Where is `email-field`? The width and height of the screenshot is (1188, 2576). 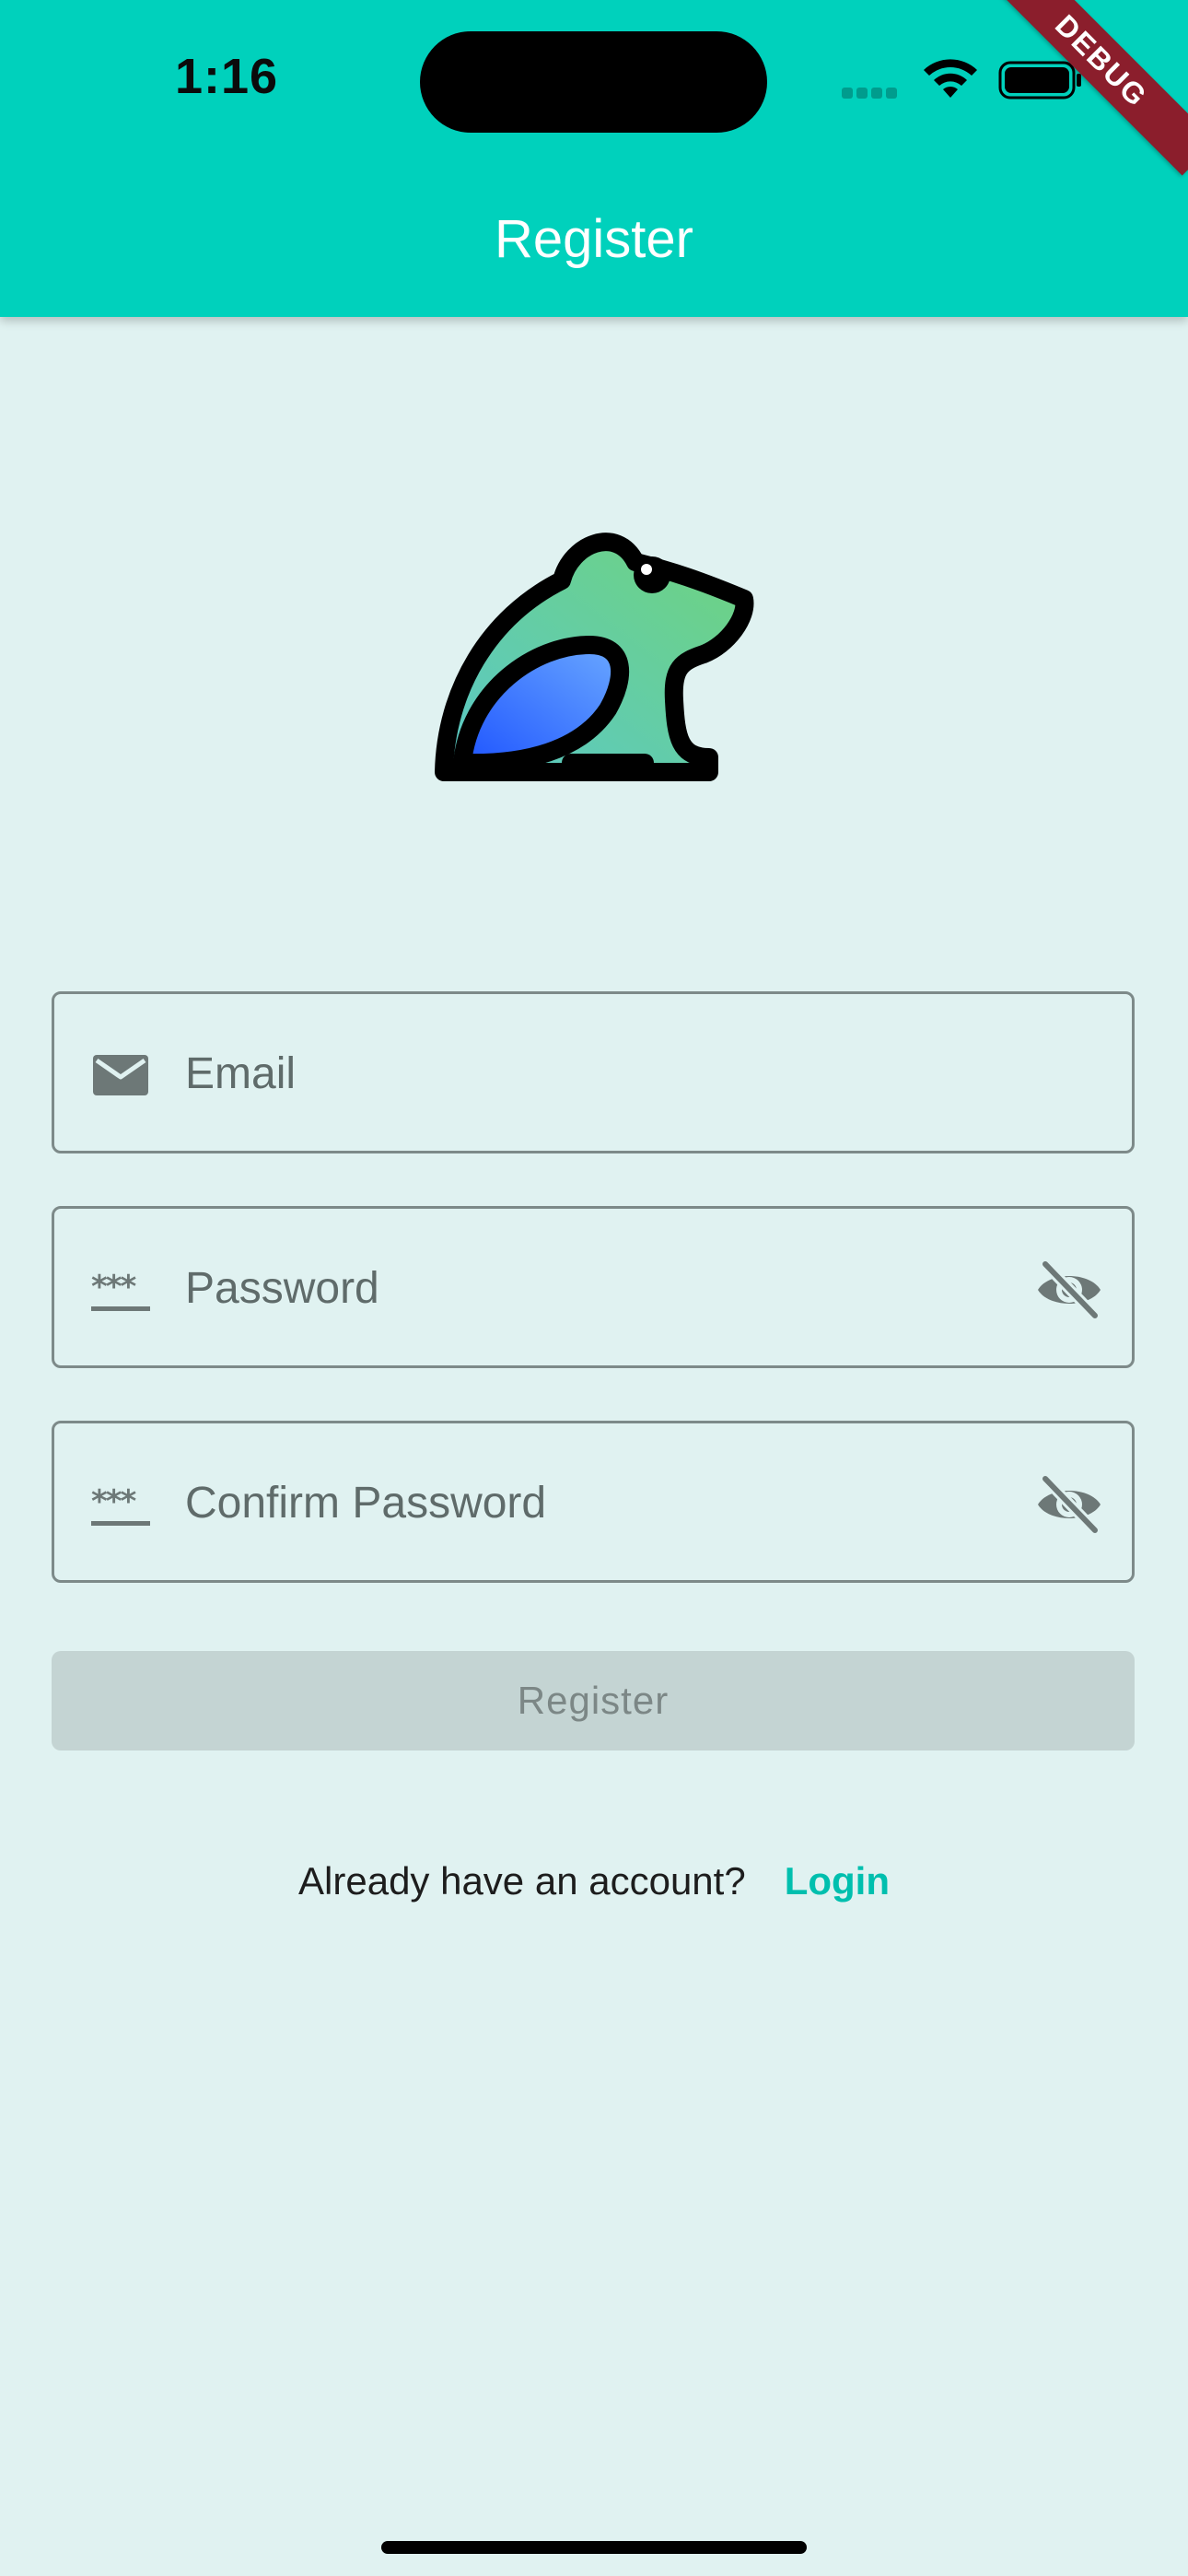
email-field is located at coordinates (593, 1072).